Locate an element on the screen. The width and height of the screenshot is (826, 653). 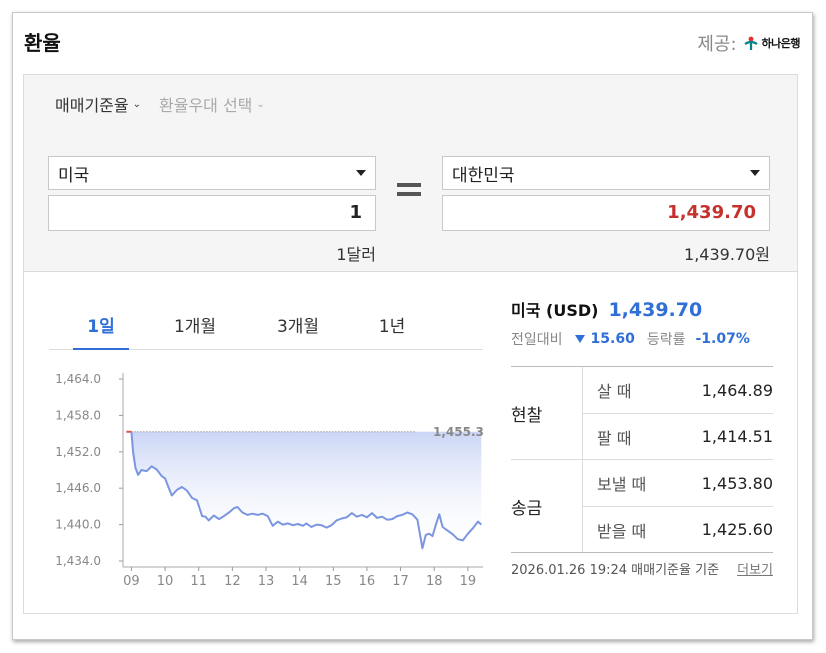
reference-label: 1,455.3 is located at coordinates (458, 432).